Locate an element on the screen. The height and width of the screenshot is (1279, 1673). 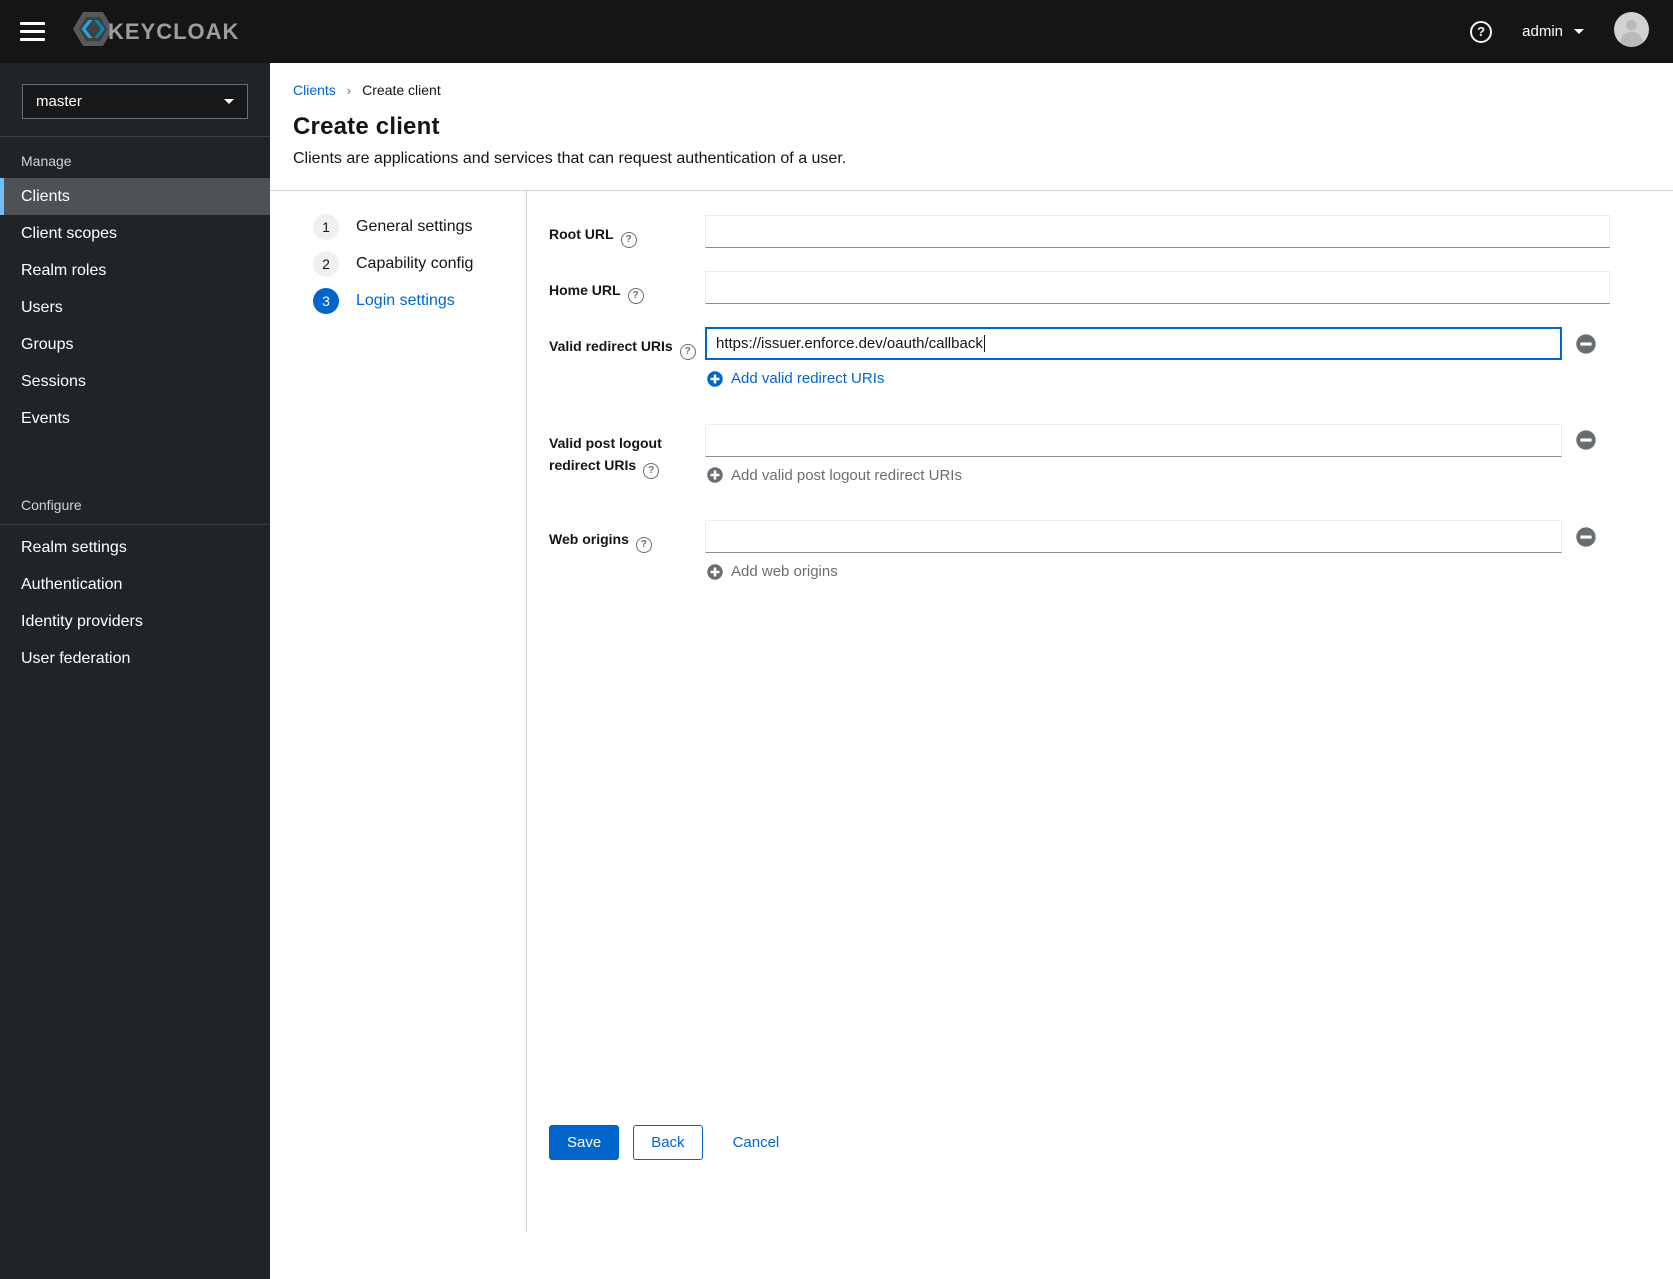
keycloak-logo: KEYCLOAK is located at coordinates (156, 31).